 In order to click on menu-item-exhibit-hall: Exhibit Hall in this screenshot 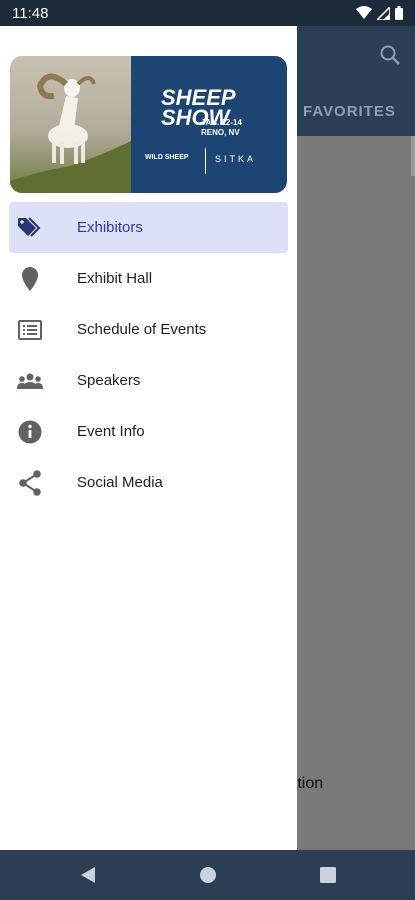, I will do `click(148, 278)`.